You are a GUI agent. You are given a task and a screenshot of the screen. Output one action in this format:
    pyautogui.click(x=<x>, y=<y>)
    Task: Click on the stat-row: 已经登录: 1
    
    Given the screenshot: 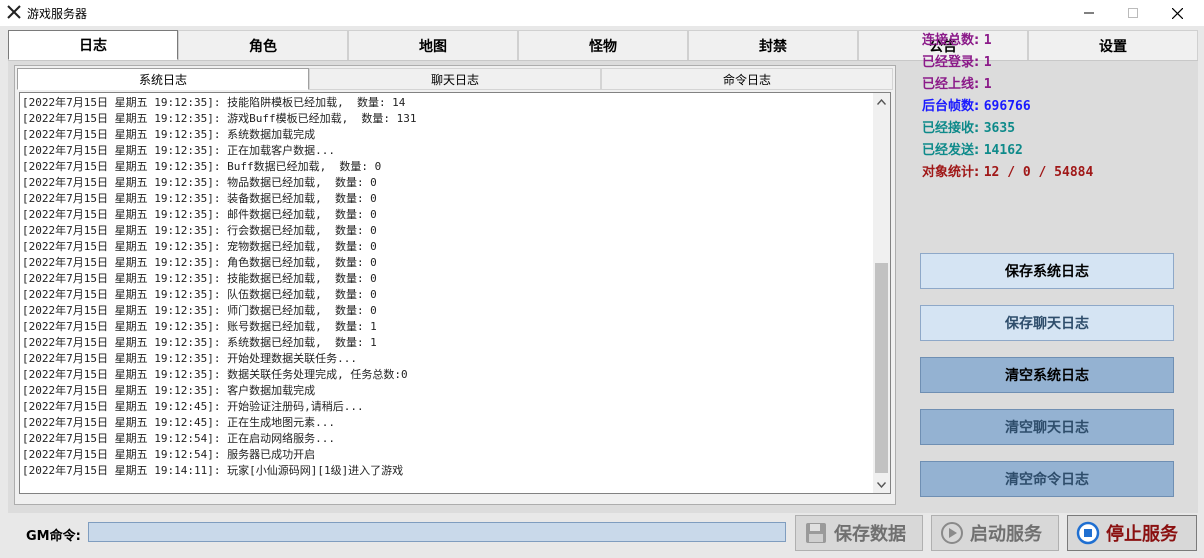 What is the action you would take?
    pyautogui.click(x=1052, y=63)
    